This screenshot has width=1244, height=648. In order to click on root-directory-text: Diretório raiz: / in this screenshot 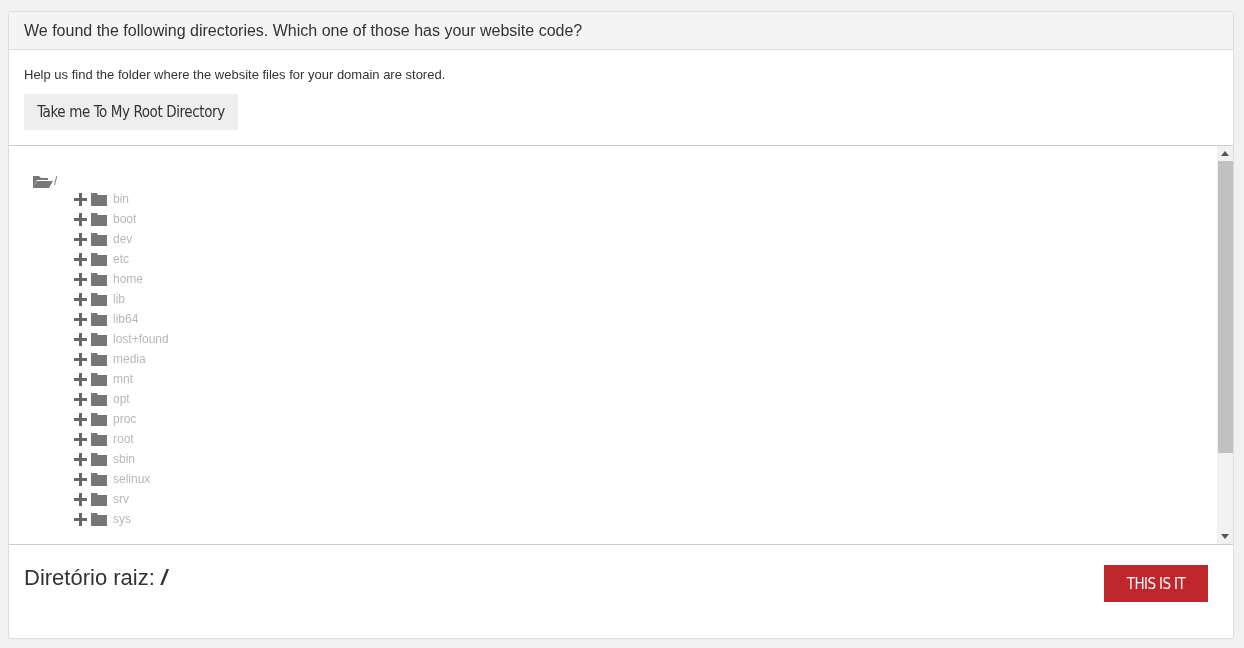, I will do `click(96, 578)`.